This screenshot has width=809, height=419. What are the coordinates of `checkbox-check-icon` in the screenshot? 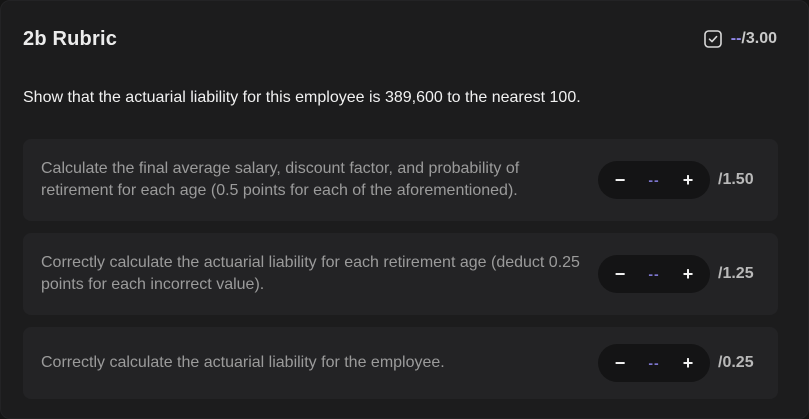 It's located at (712, 39).